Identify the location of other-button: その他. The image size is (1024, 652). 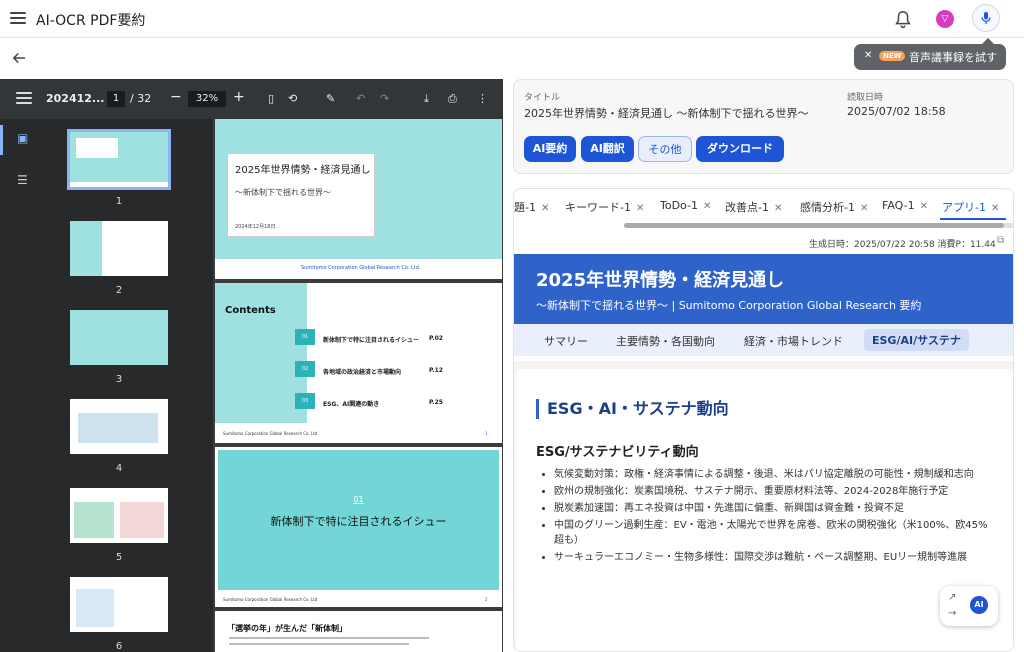
(665, 149).